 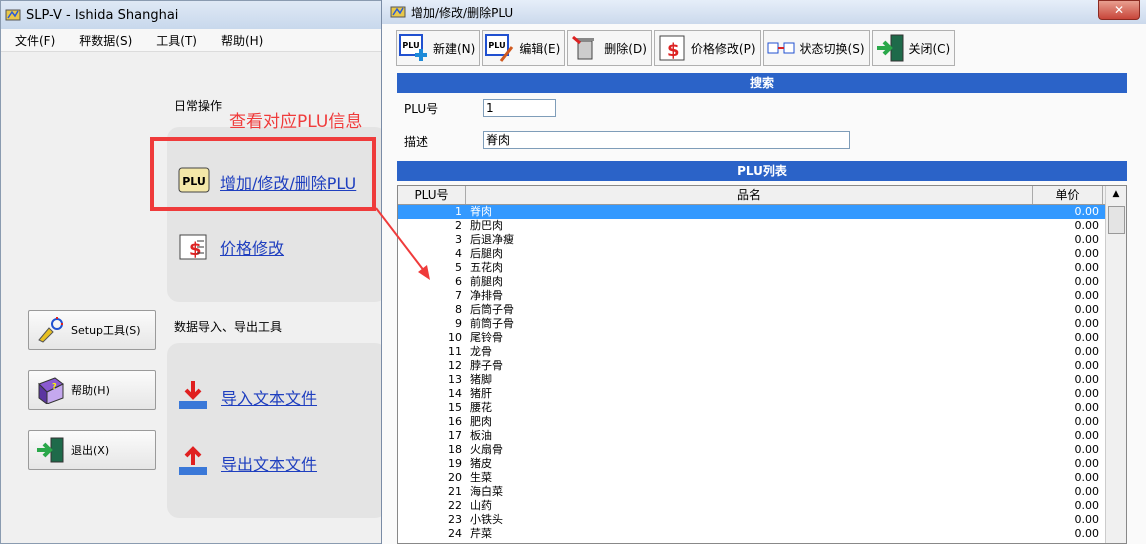 What do you see at coordinates (762, 296) in the screenshot?
I see `table-row: 7 净排骨 0.00` at bounding box center [762, 296].